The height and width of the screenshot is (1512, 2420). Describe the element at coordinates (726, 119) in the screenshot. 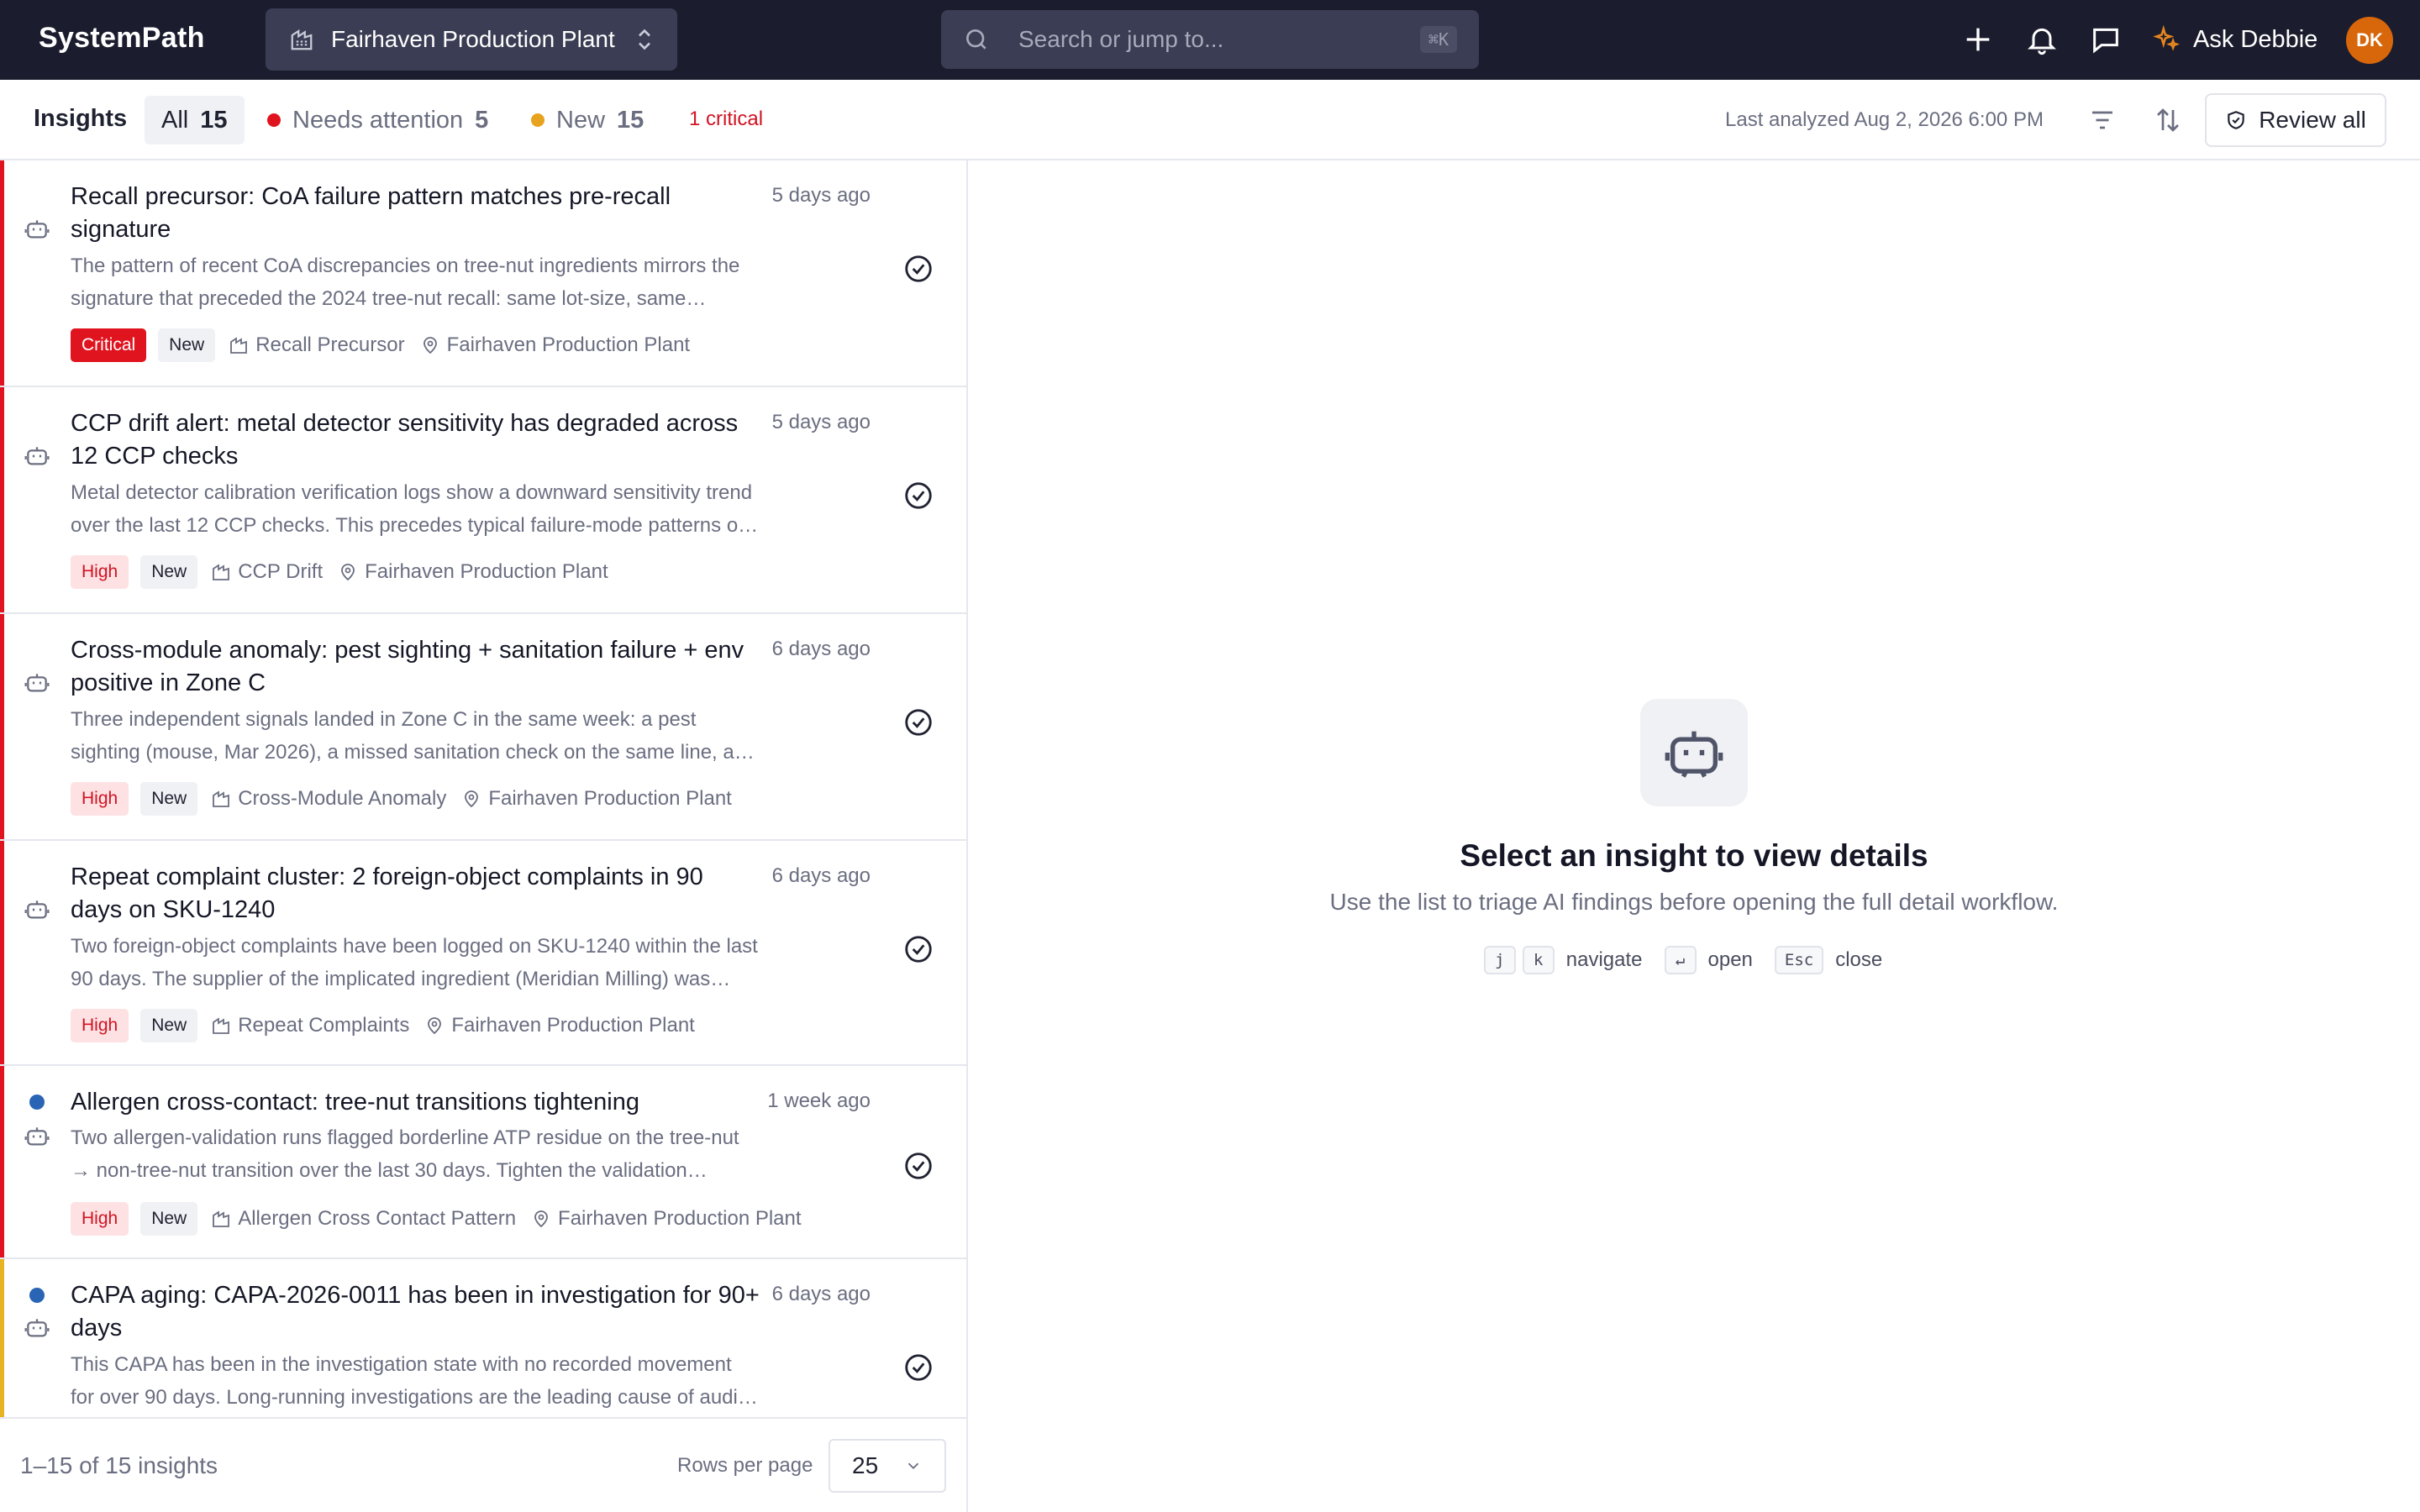

I see `critical-summary: 1 critical` at that location.